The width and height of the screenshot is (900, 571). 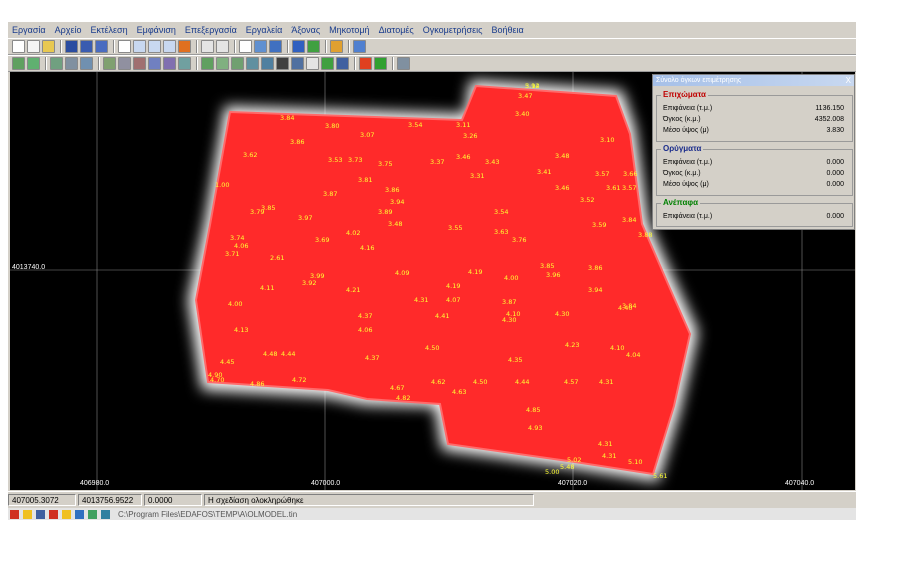 What do you see at coordinates (29, 30) in the screenshot?
I see `menu-work: Εργασία` at bounding box center [29, 30].